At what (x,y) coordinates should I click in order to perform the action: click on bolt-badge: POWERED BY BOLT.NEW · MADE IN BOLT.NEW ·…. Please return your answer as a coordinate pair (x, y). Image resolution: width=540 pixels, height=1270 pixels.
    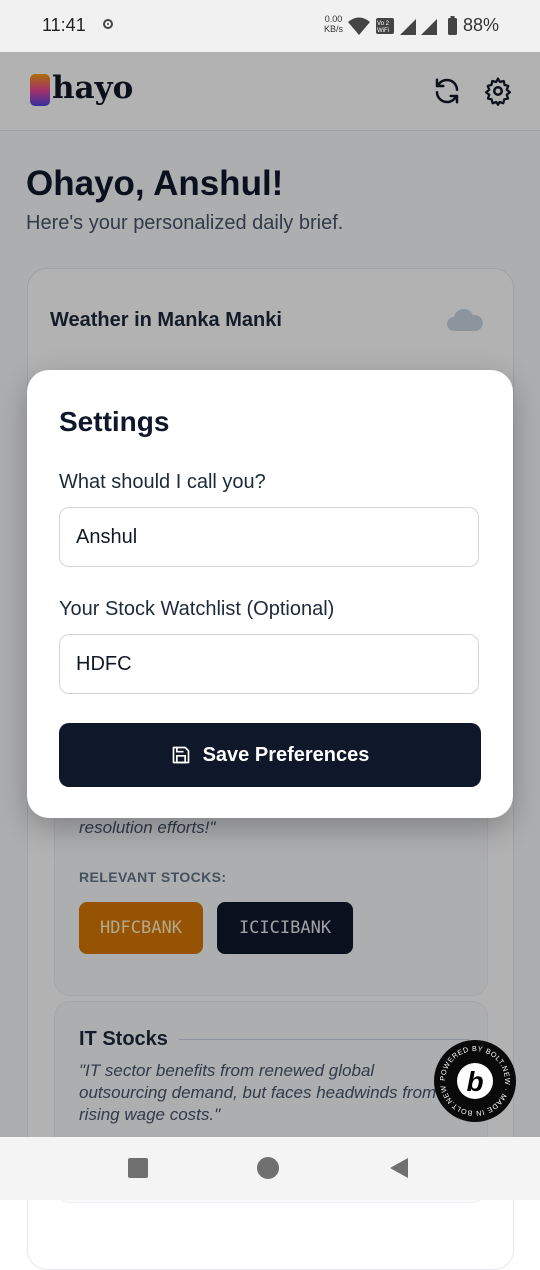
    Looking at the image, I should click on (474, 1077).